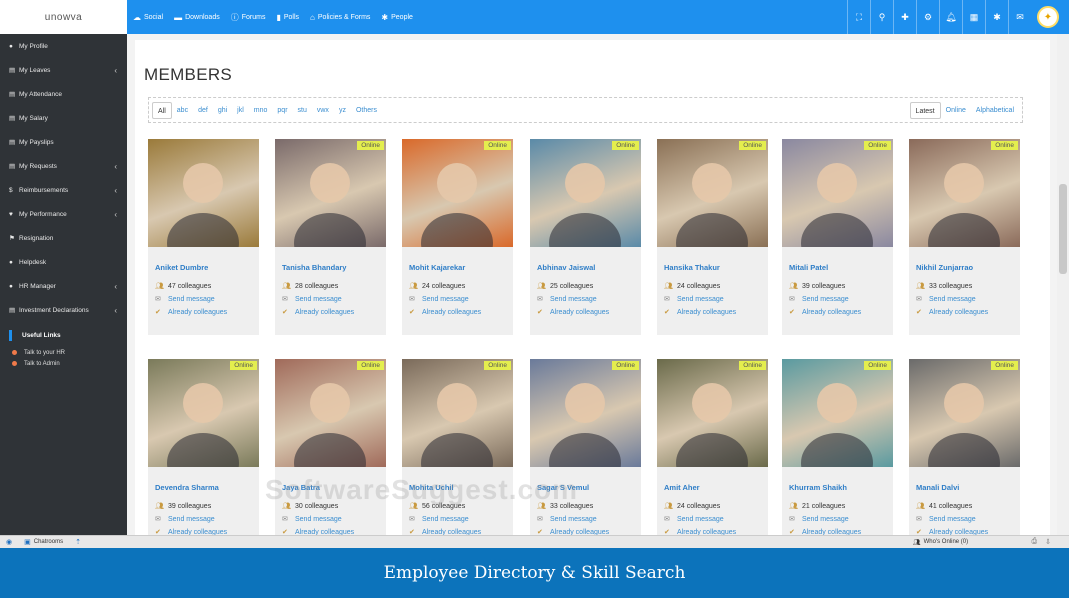 Image resolution: width=1069 pixels, height=598 pixels. Describe the element at coordinates (881, 17) in the screenshot. I see `search-icon: ⚲` at that location.